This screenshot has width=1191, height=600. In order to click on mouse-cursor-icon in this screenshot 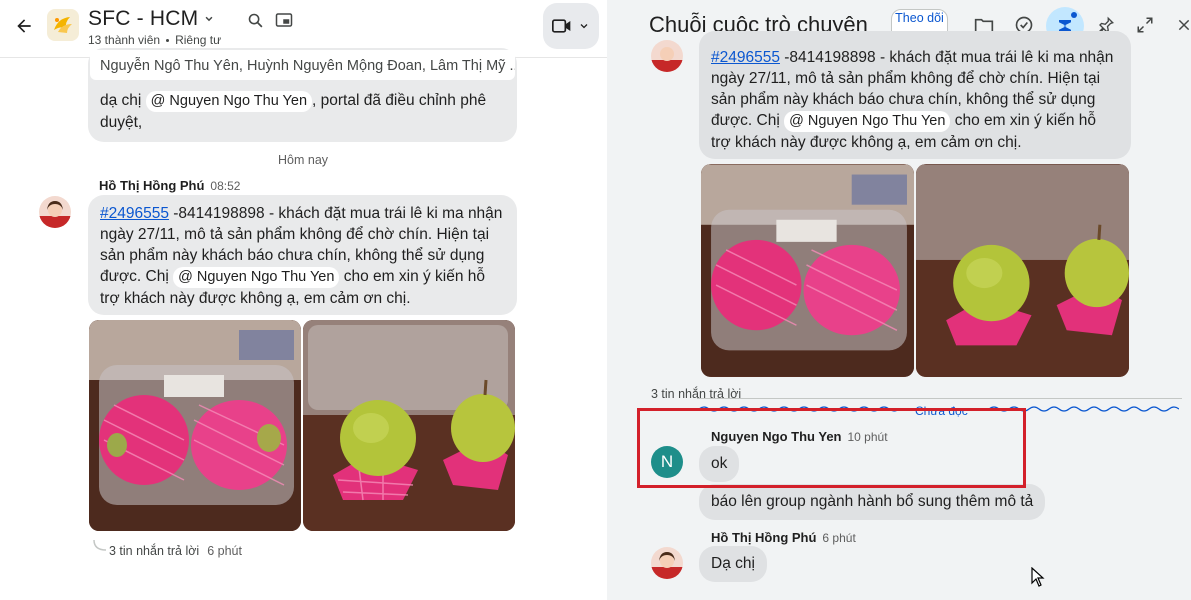, I will do `click(1038, 579)`.